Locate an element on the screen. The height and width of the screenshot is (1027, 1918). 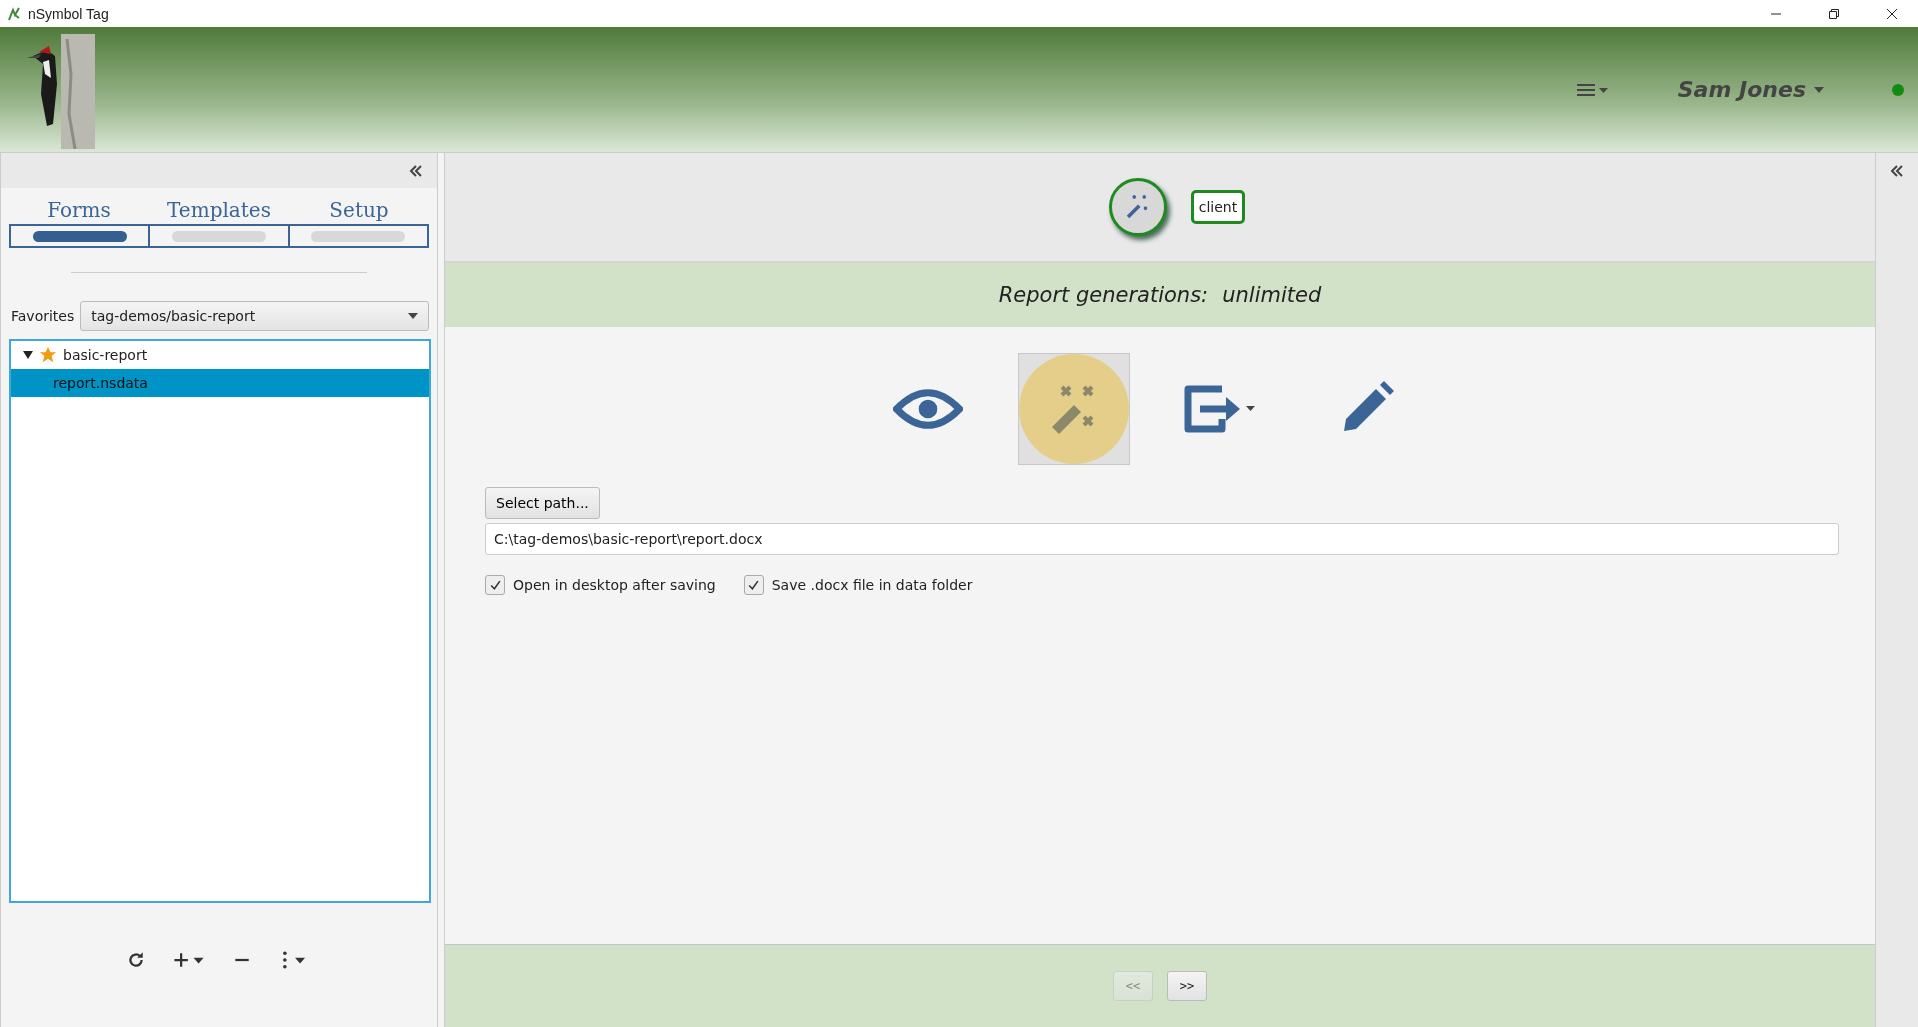
favorites-label: Favorites is located at coordinates (43, 316).